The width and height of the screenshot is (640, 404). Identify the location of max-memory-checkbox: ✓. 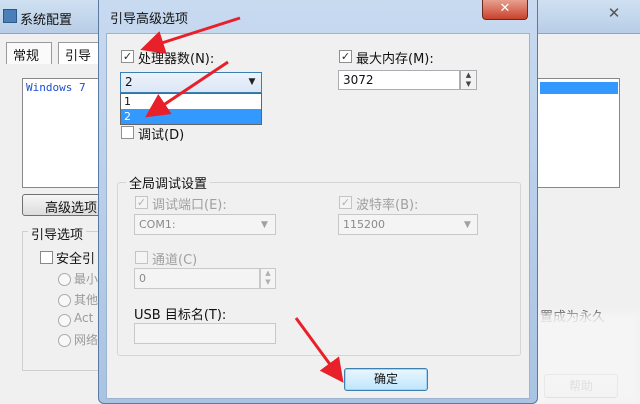
(345, 56).